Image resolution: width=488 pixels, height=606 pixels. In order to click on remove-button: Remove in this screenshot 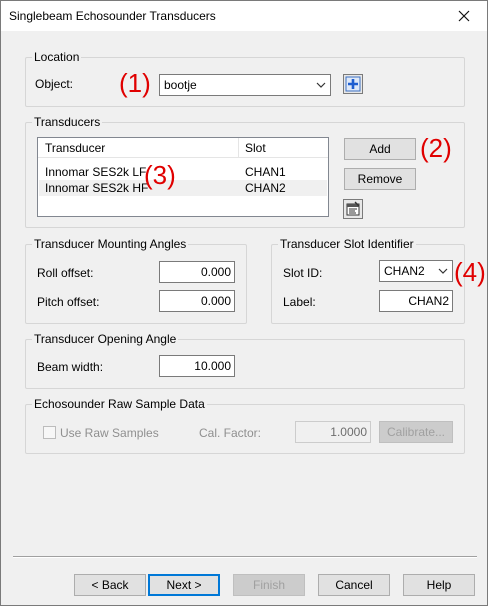, I will do `click(380, 179)`.